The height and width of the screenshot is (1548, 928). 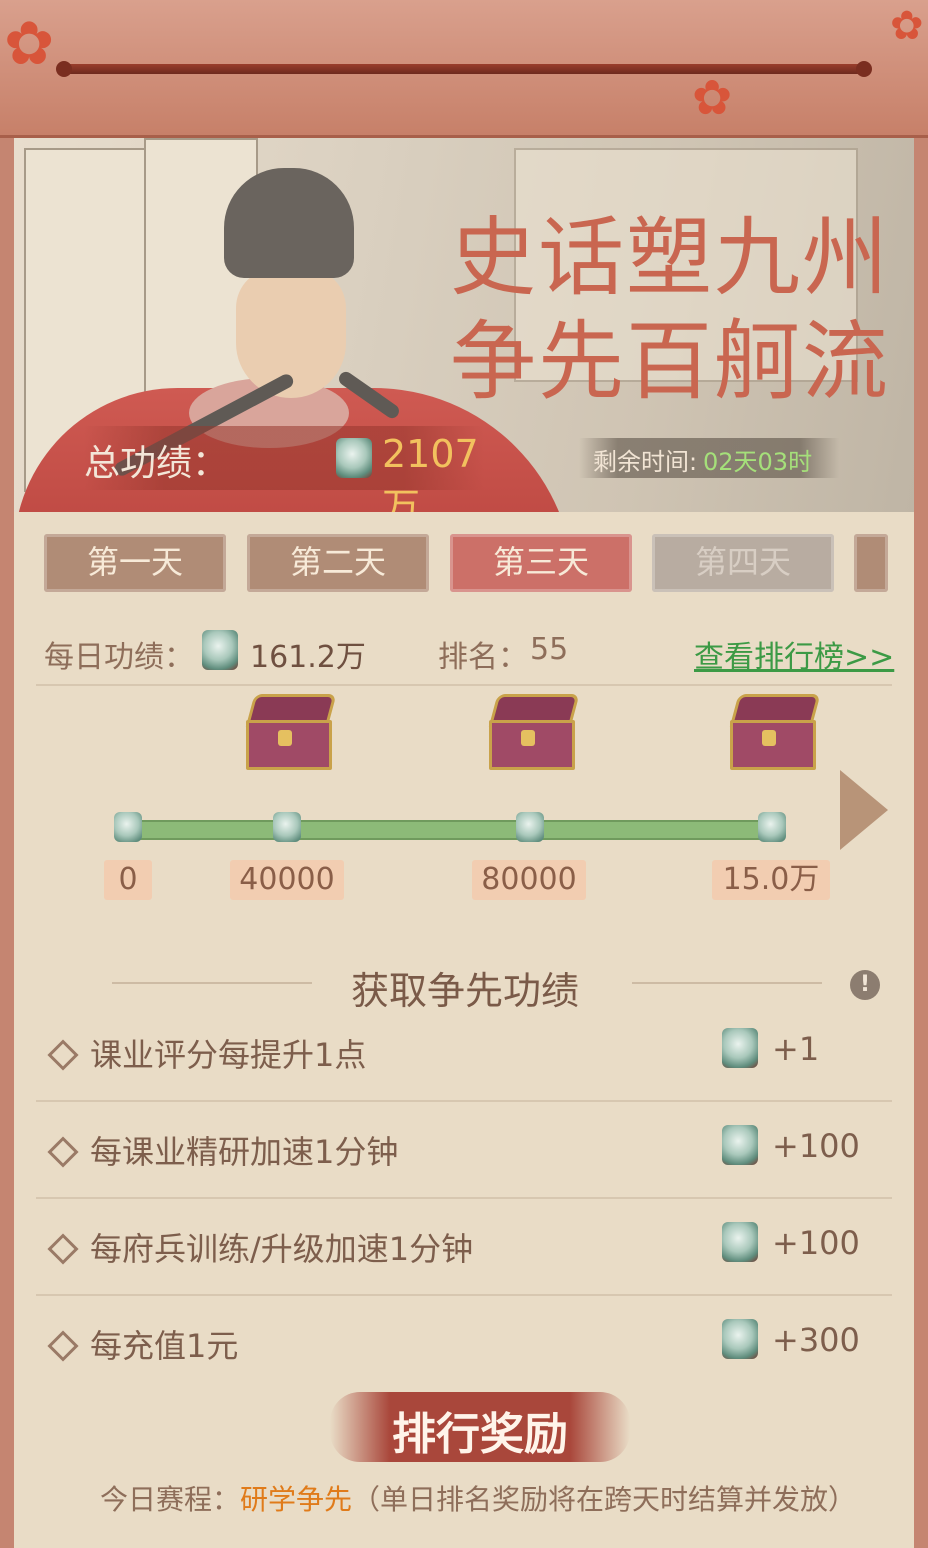 I want to click on earn-item-value: +300, so click(x=816, y=1340).